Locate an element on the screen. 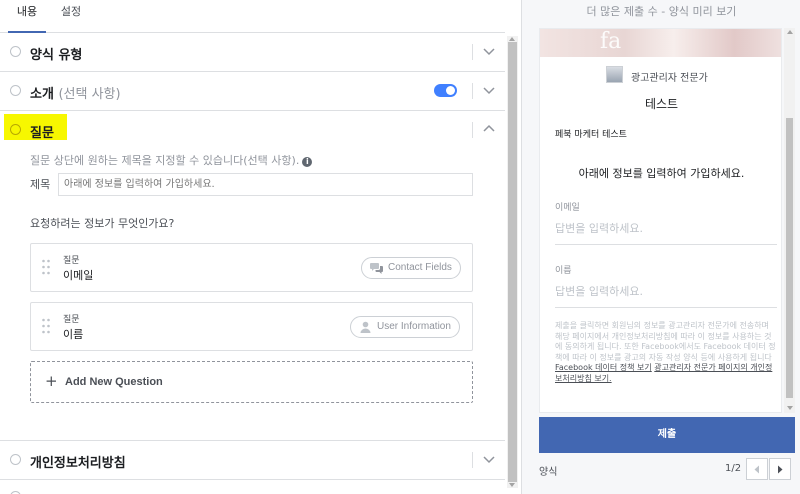 The image size is (800, 494). question-card-name: 질문 이름 User Information is located at coordinates (251, 326).